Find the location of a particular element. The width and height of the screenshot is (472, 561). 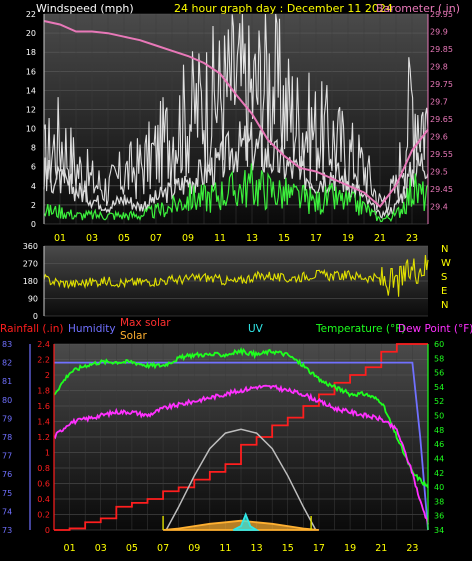

rainfall-tick-label: 1.4 is located at coordinates (43, 422).